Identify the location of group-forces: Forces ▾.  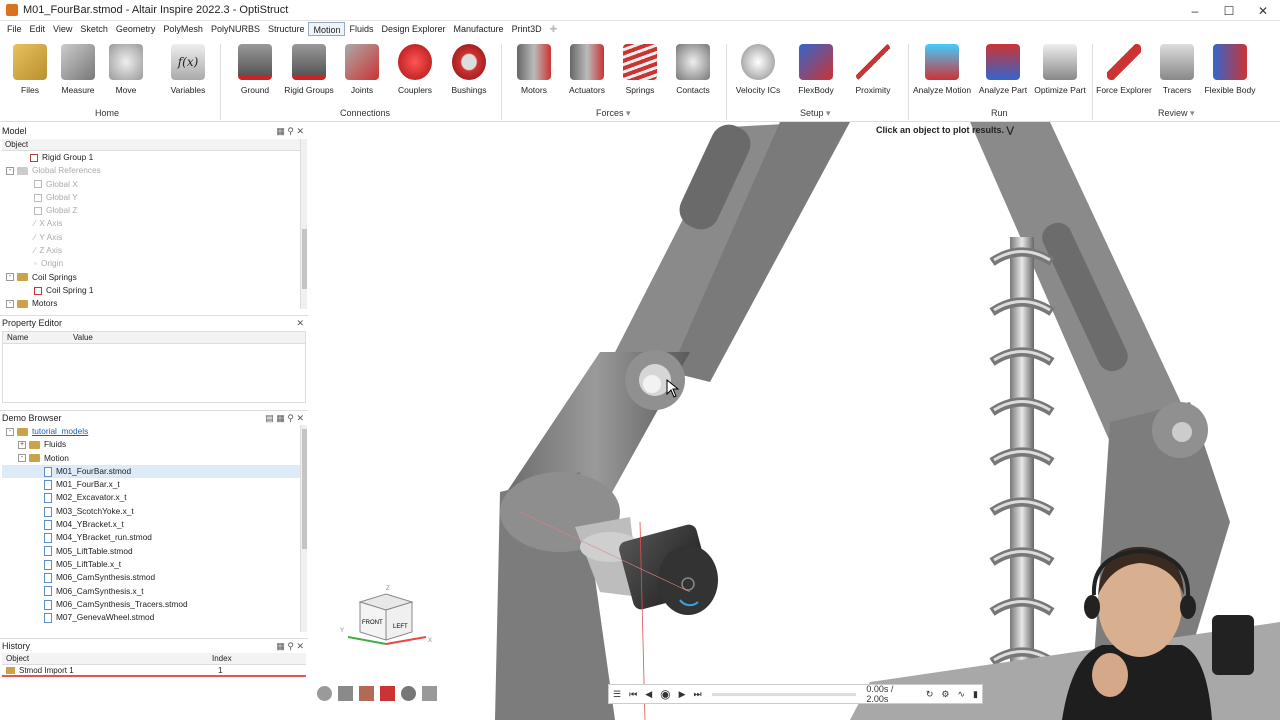
(613, 113).